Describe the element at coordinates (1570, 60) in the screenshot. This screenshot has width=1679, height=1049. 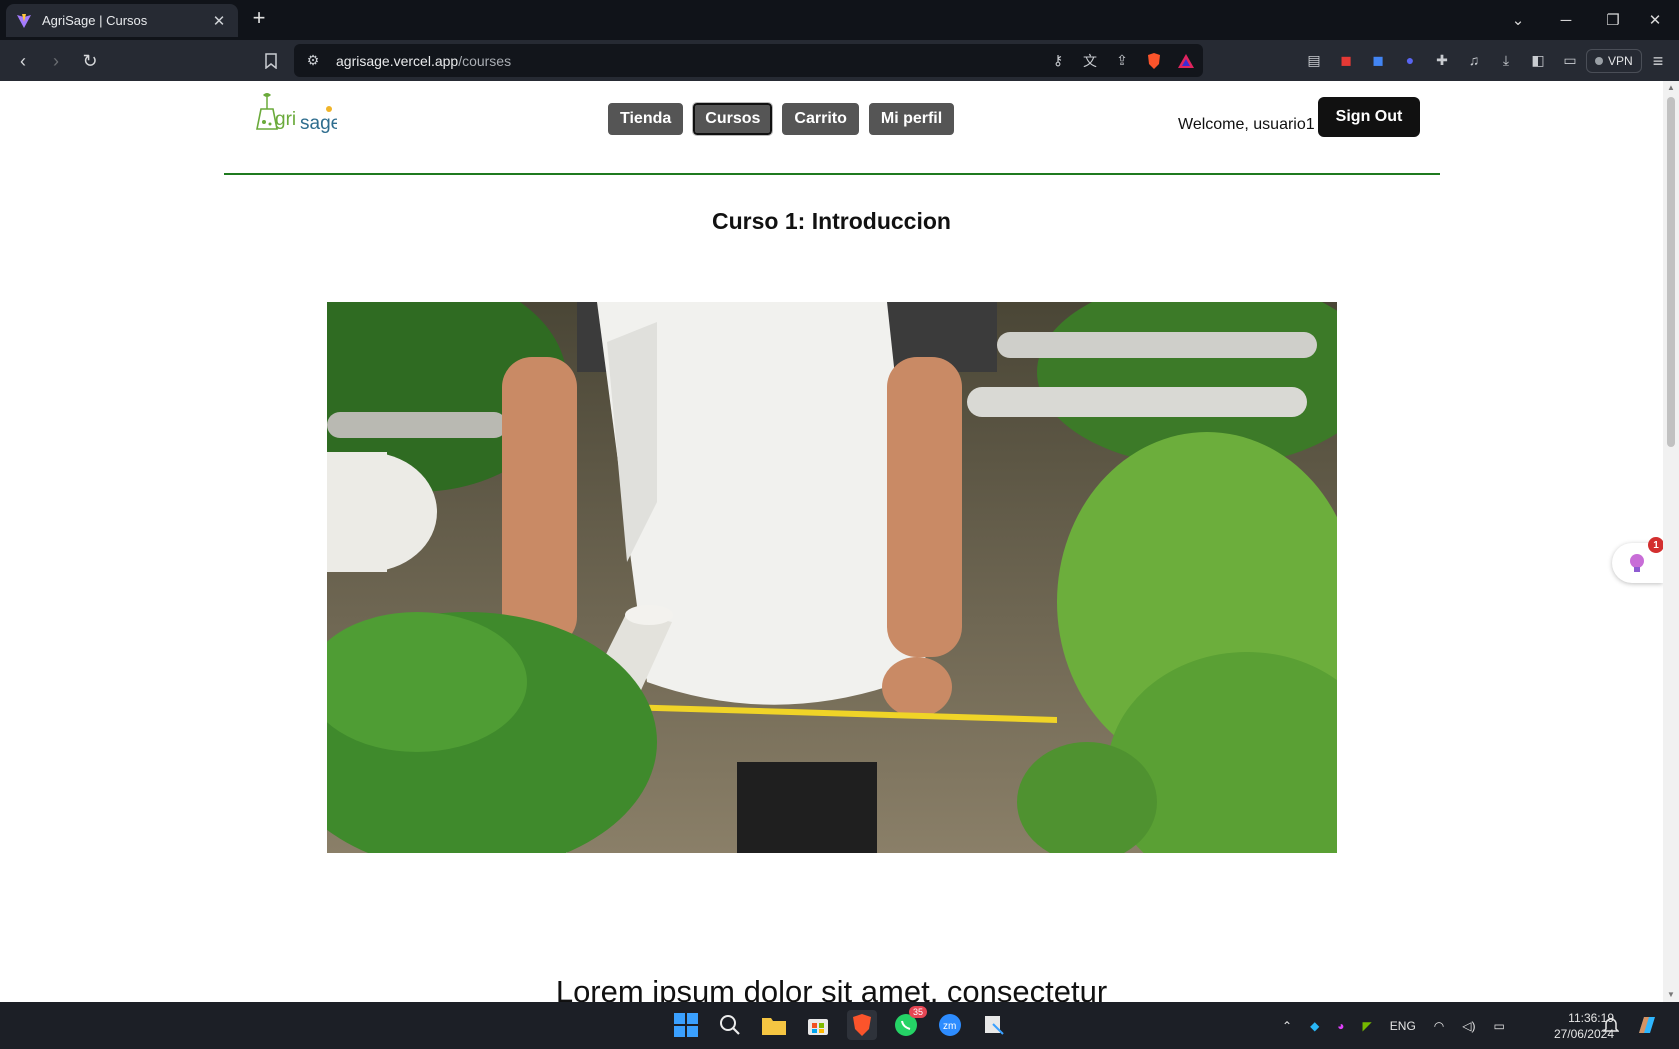
I see `wallet-icon: ▭` at that location.